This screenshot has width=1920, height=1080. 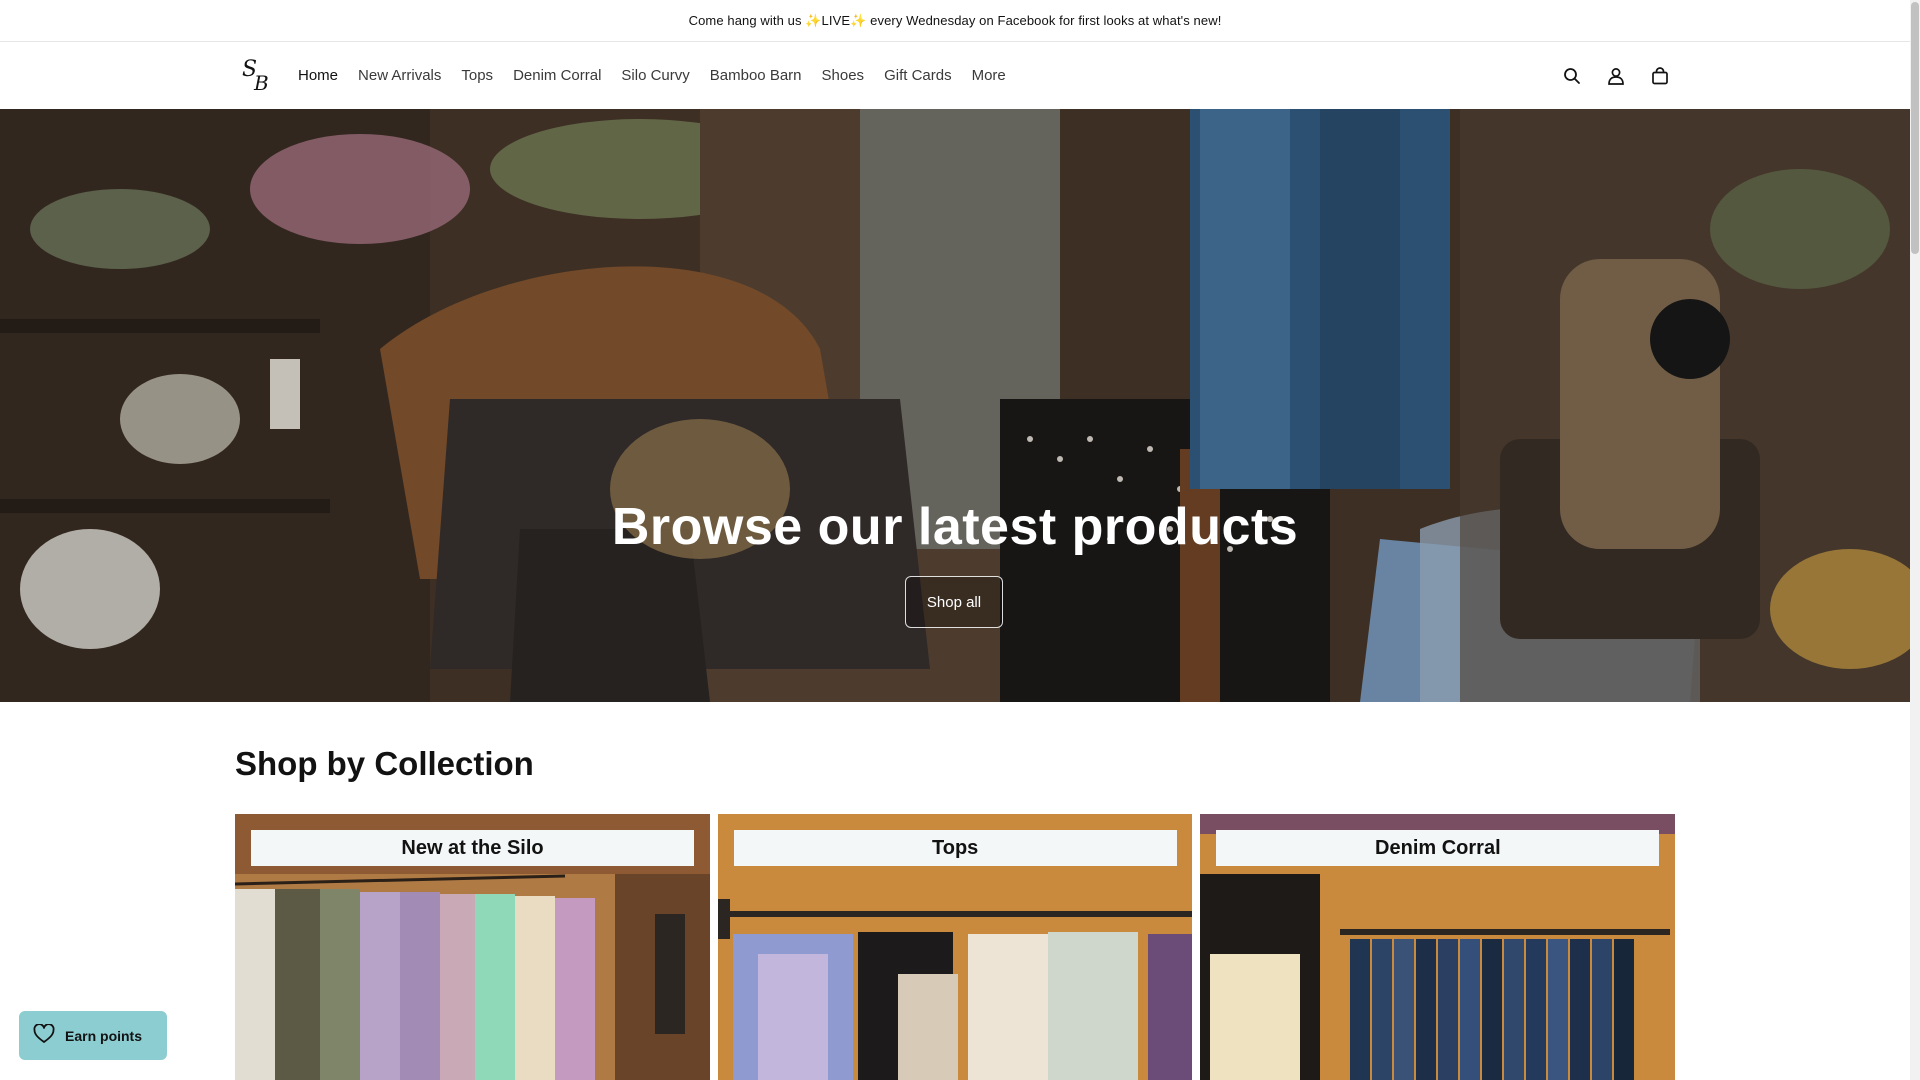 I want to click on nav-silo-curvy: Silo Curvy, so click(x=655, y=75).